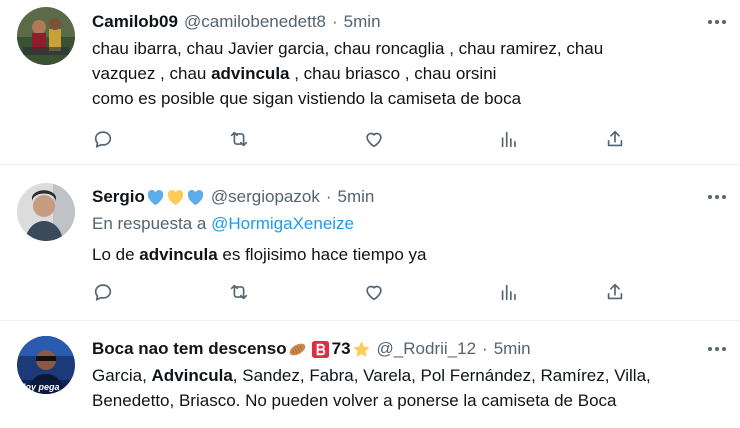 Image resolution: width=740 pixels, height=428 pixels. I want to click on letter-b-button-icon, so click(320, 349).